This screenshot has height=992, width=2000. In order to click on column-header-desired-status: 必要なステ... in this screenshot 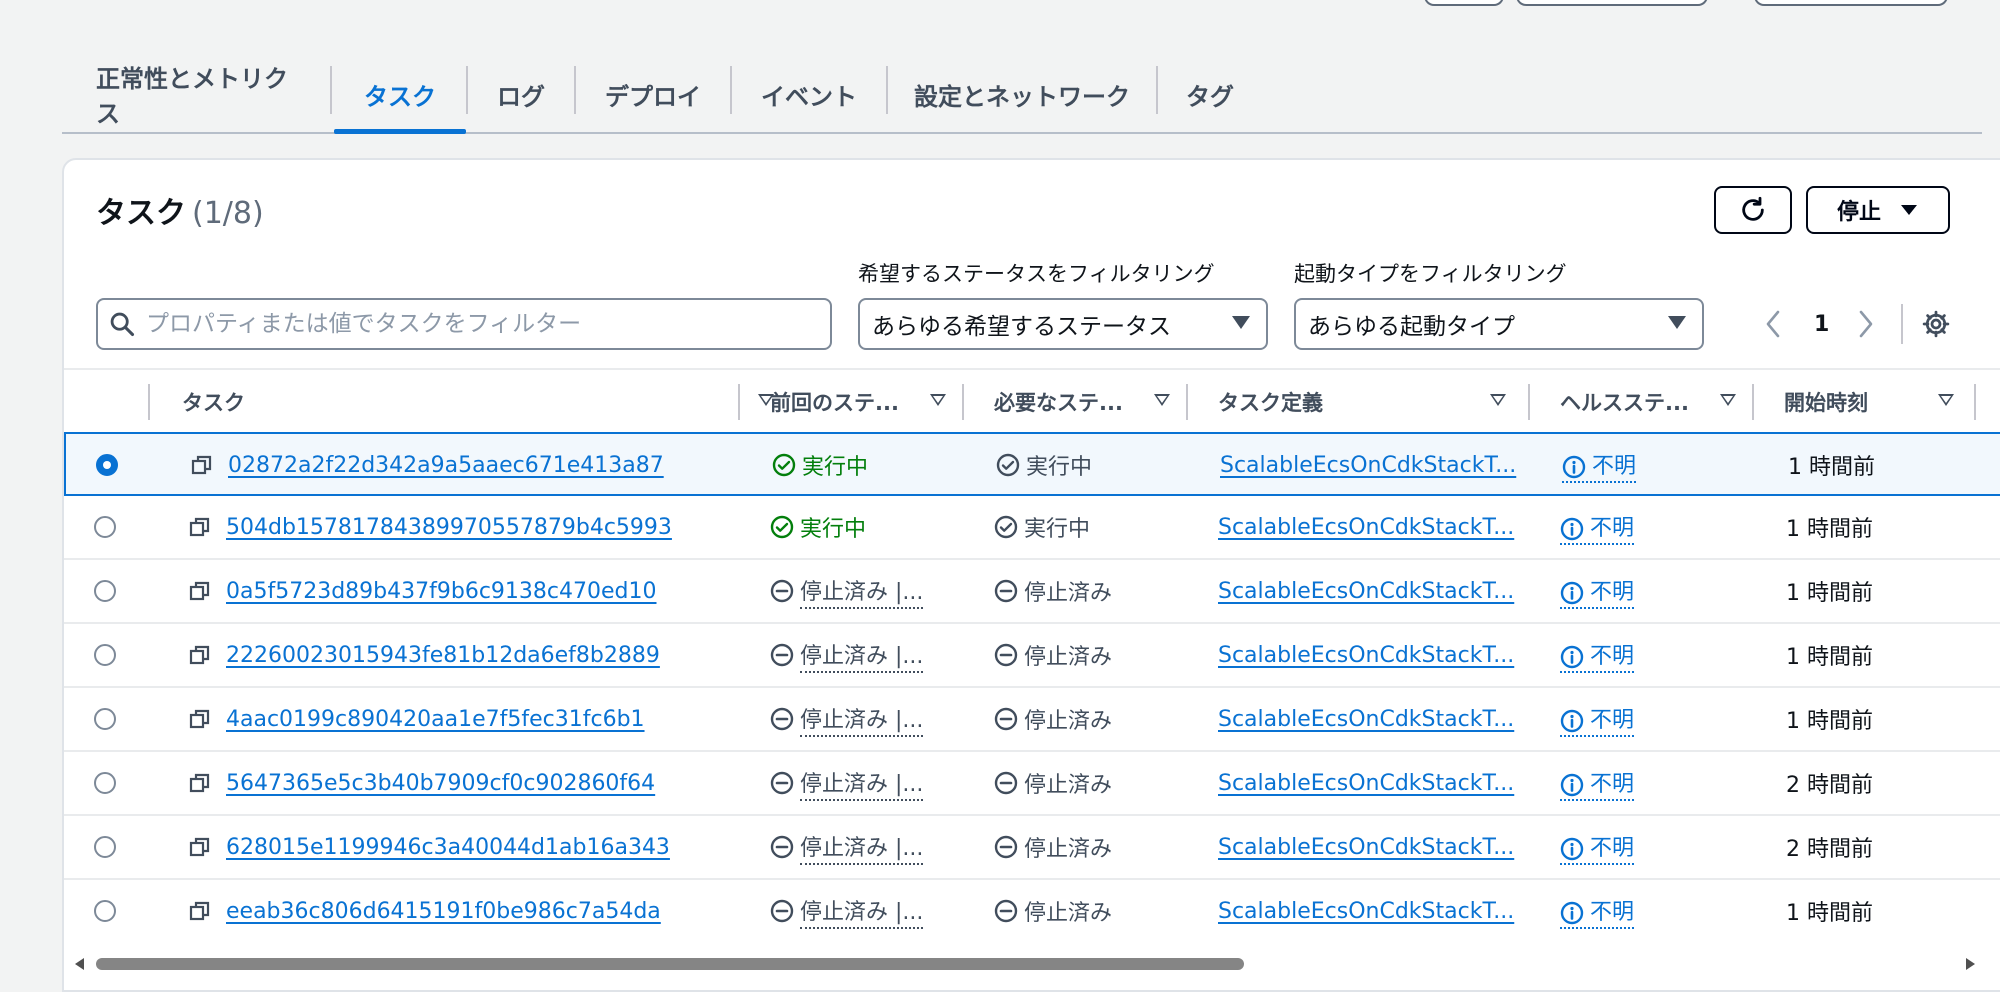, I will do `click(1094, 402)`.